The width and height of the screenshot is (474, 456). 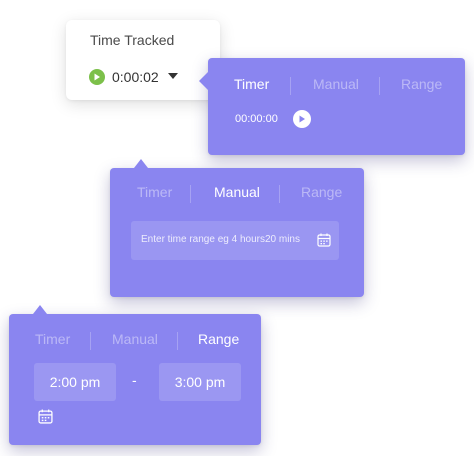 What do you see at coordinates (132, 40) in the screenshot?
I see `time-tracked-title: Time Tracked` at bounding box center [132, 40].